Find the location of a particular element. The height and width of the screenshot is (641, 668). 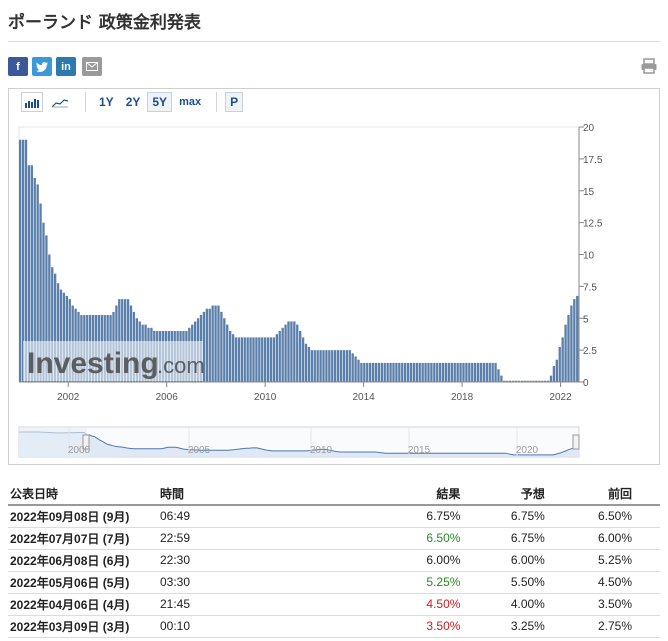

table-row: 2022年09月08日 (9月) 06:49 6.75% 6.75% 6.50% is located at coordinates (334, 516).